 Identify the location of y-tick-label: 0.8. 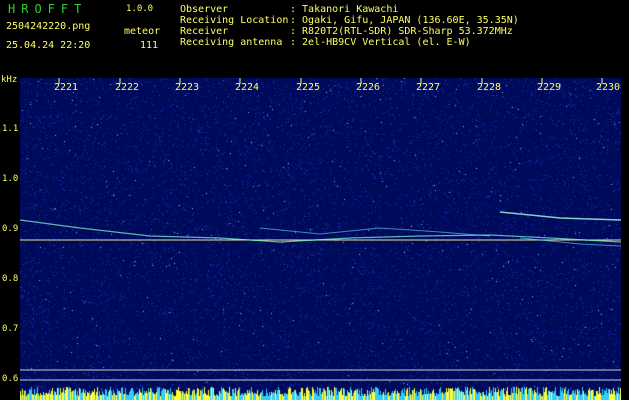
(10, 279).